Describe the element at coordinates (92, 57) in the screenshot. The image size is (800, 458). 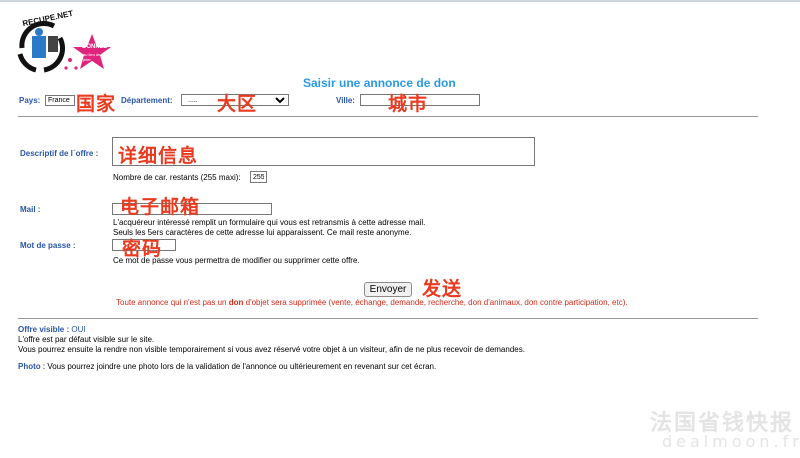
I see `logo-badge-subtext: au lieu de jeter` at that location.